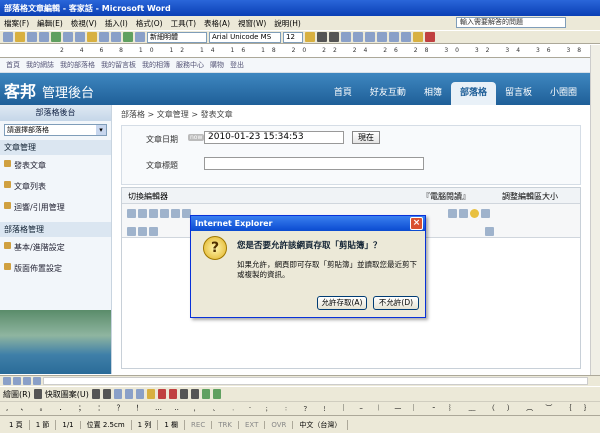 The image size is (600, 433). What do you see at coordinates (67, 394) in the screenshot?
I see `autoshape-menu: 快取圖案(U)` at bounding box center [67, 394].